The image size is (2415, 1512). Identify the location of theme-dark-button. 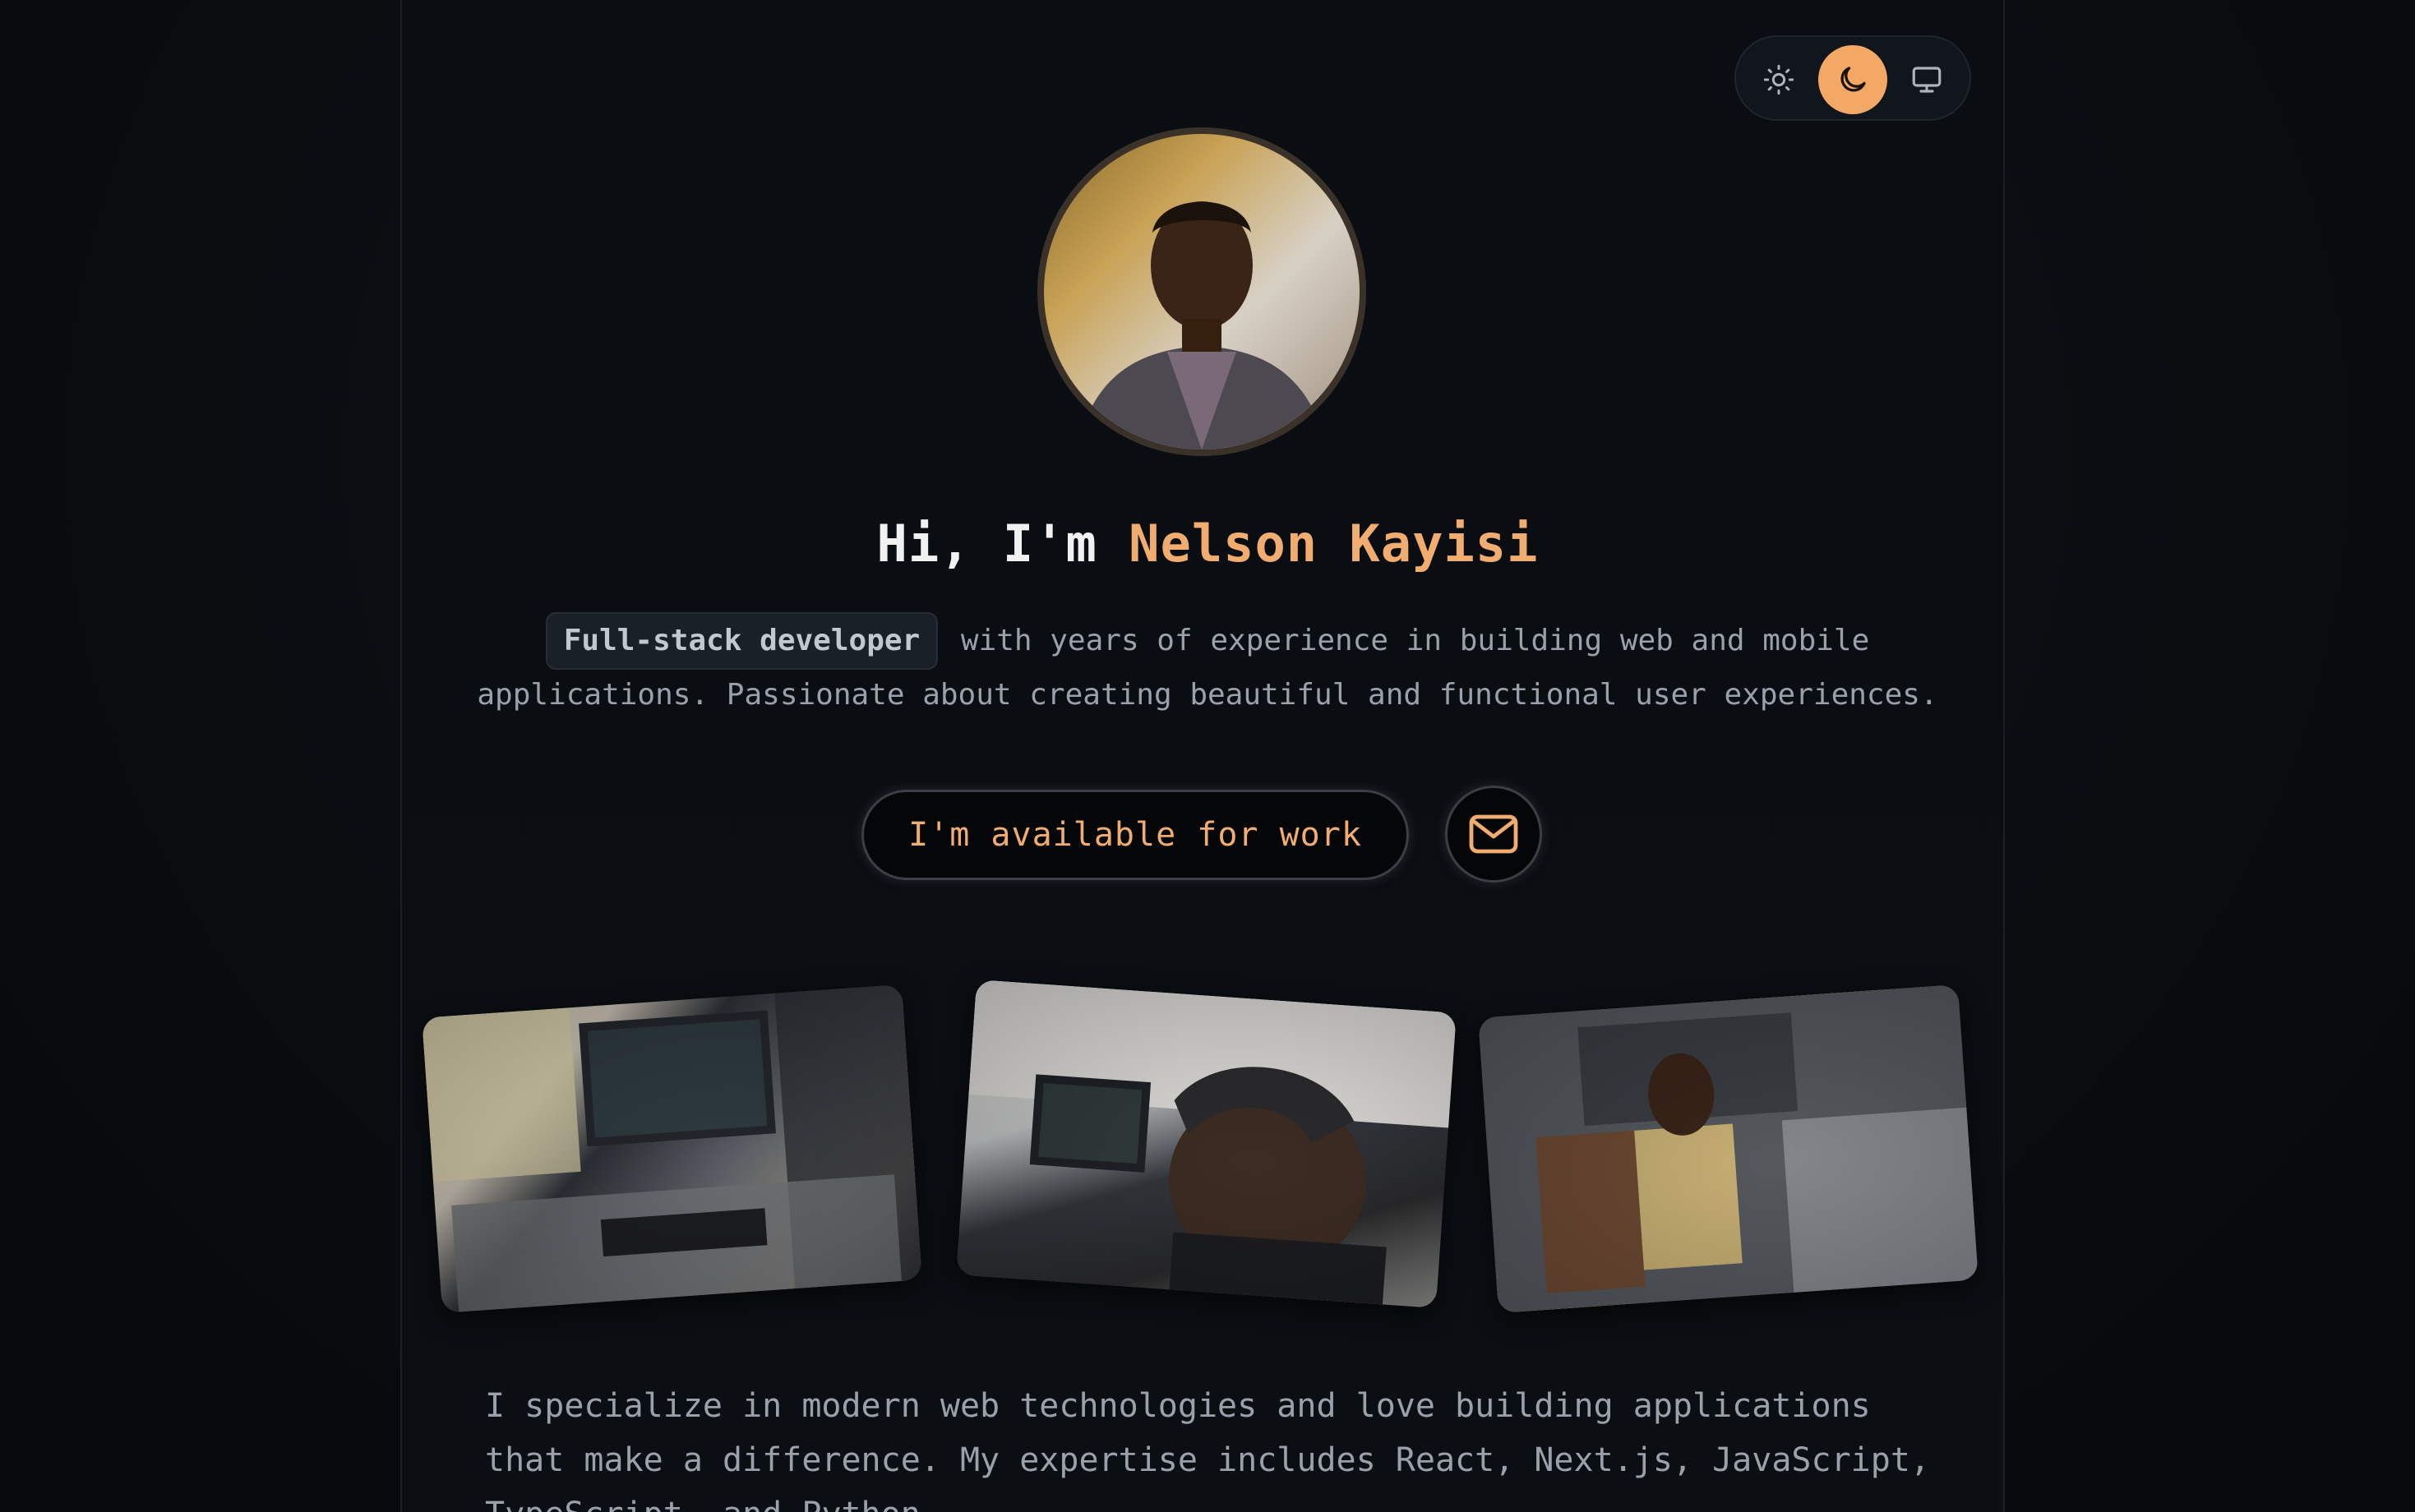
(1853, 79).